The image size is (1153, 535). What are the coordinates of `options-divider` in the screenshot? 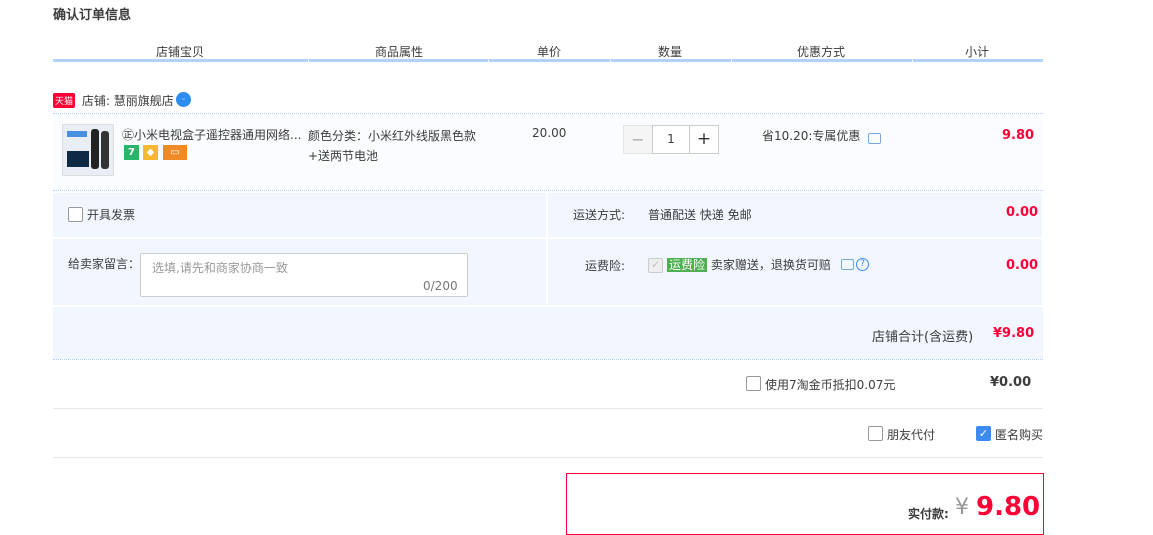 It's located at (548, 457).